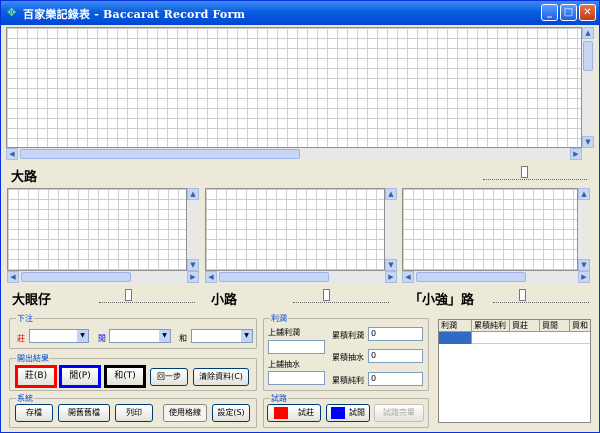 The width and height of the screenshot is (600, 433). What do you see at coordinates (296, 378) in the screenshot?
I see `last-commission-field` at bounding box center [296, 378].